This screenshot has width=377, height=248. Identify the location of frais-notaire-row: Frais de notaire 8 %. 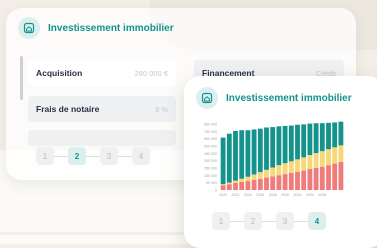
(102, 109).